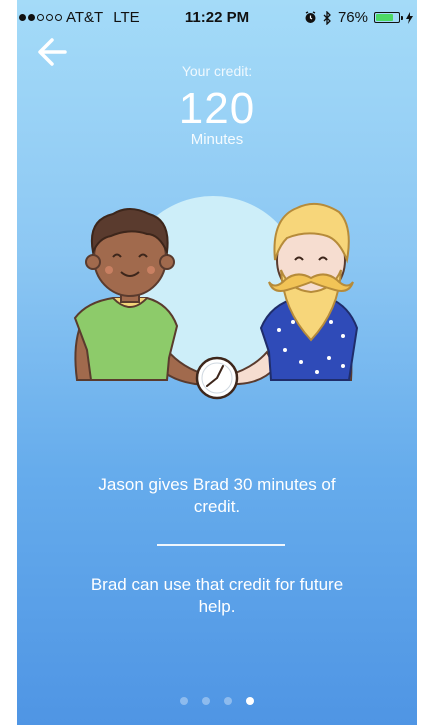 The height and width of the screenshot is (725, 433). I want to click on credit-value: 120, so click(217, 108).